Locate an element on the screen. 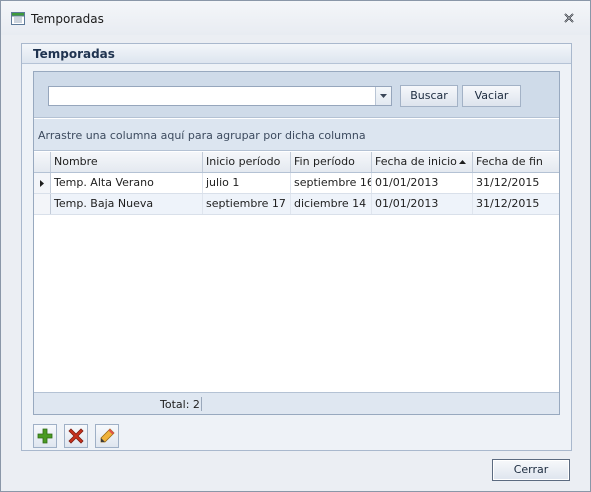  panel-title: Temporadas is located at coordinates (74, 54).